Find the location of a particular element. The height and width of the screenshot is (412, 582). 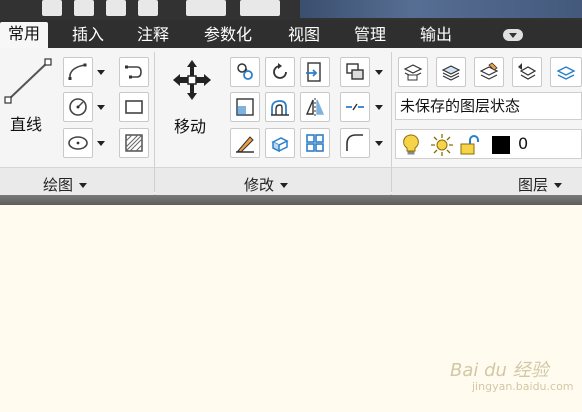

trim-icon is located at coordinates (313, 72).